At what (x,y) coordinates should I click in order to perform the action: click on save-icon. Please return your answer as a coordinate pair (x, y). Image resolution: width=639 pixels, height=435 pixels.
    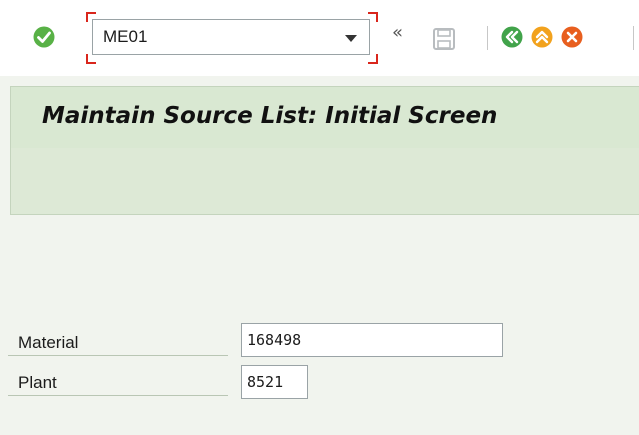
    Looking at the image, I should click on (444, 39).